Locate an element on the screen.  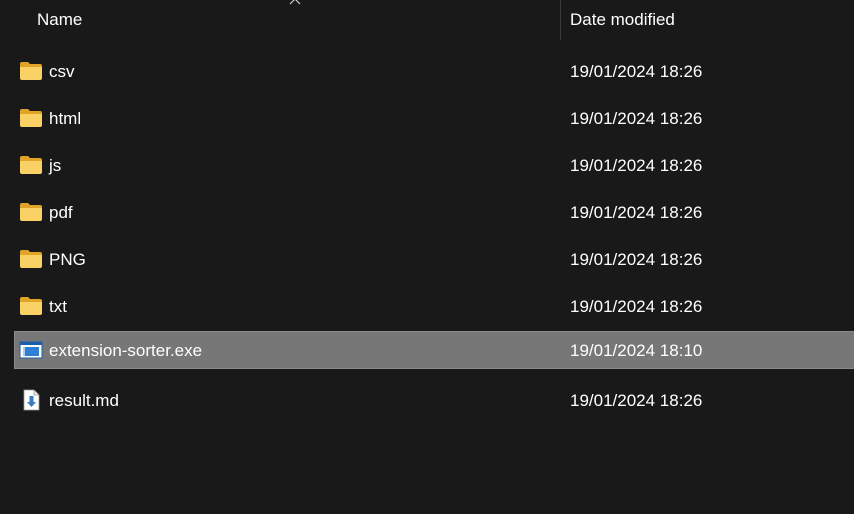
file-row: PNG 19/01/2024 18:26 is located at coordinates (427, 259).